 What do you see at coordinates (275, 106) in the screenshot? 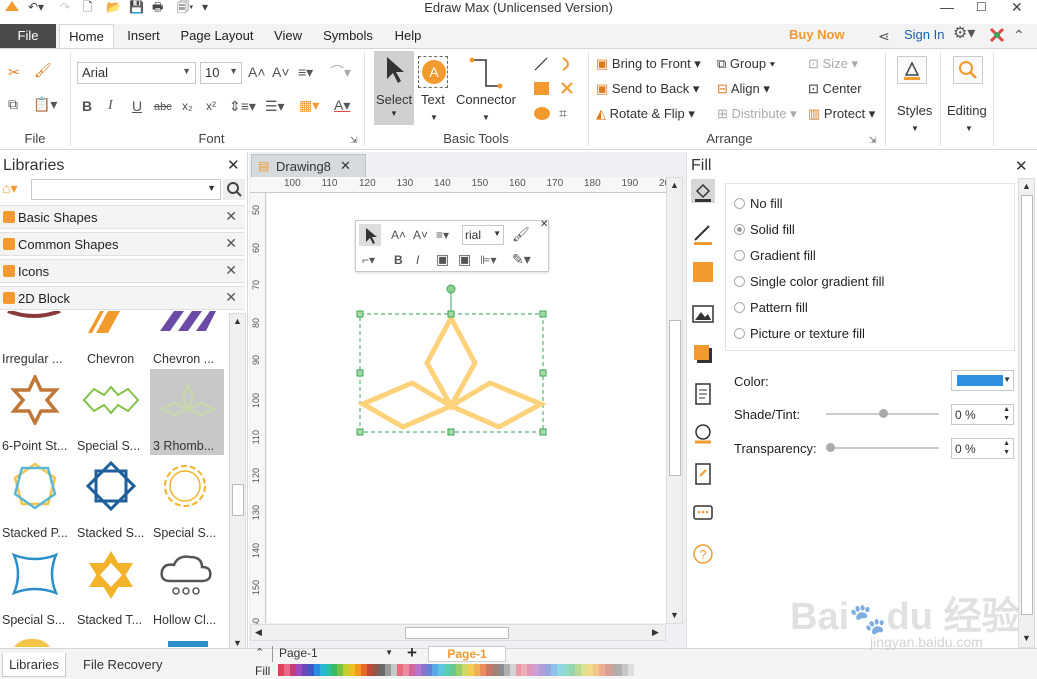
I see `bullets-icon: ☰▾` at bounding box center [275, 106].